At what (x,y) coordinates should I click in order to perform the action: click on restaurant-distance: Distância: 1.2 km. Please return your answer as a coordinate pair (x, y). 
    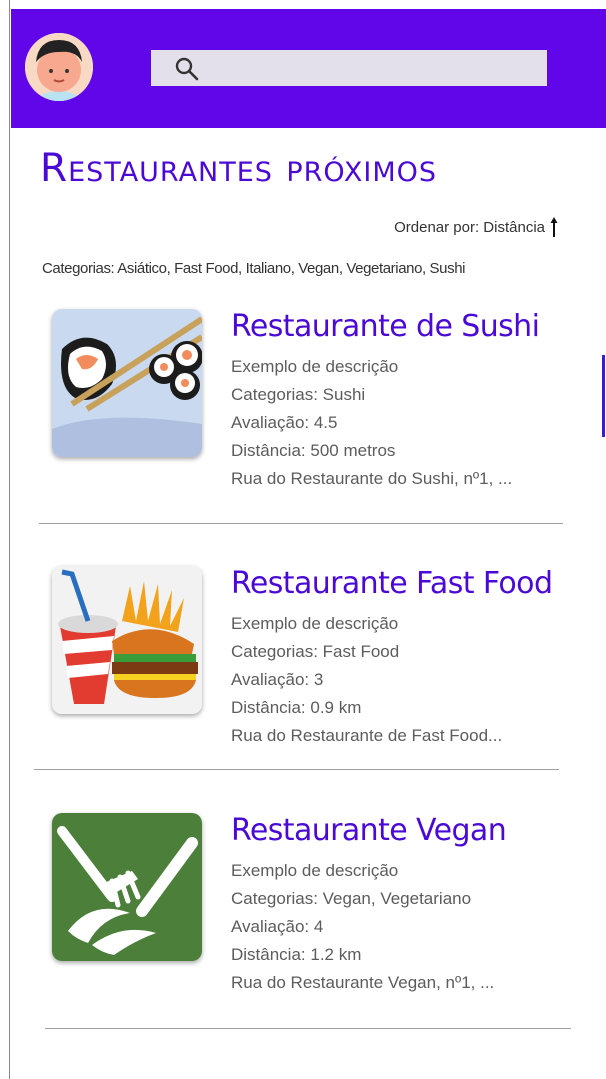
    Looking at the image, I should click on (296, 954).